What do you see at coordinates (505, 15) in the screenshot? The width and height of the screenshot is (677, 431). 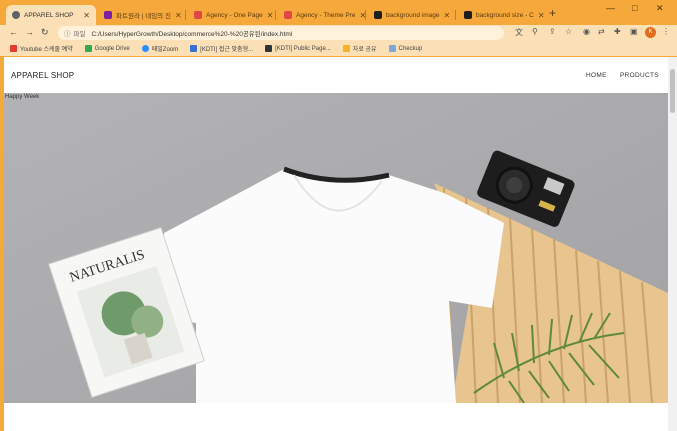 I see `tab-label: background size - C` at bounding box center [505, 15].